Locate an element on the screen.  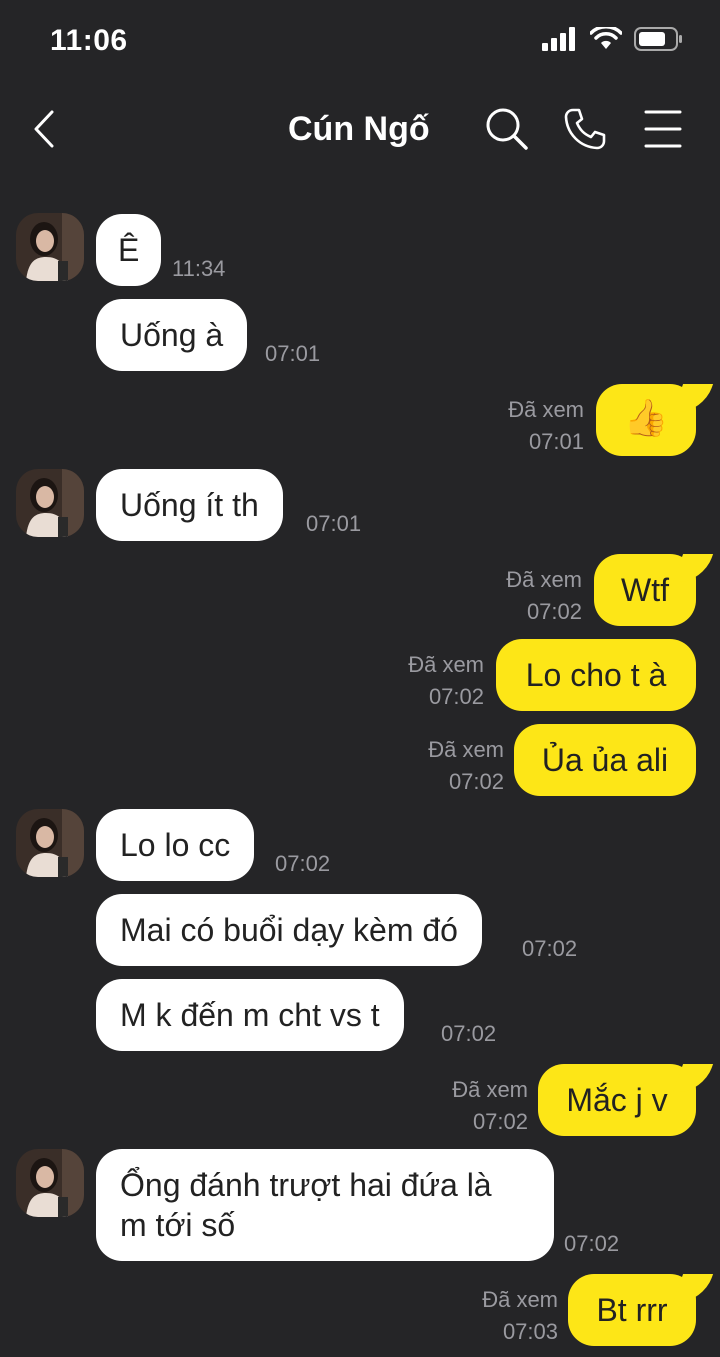
wifi-icon is located at coordinates (606, 38).